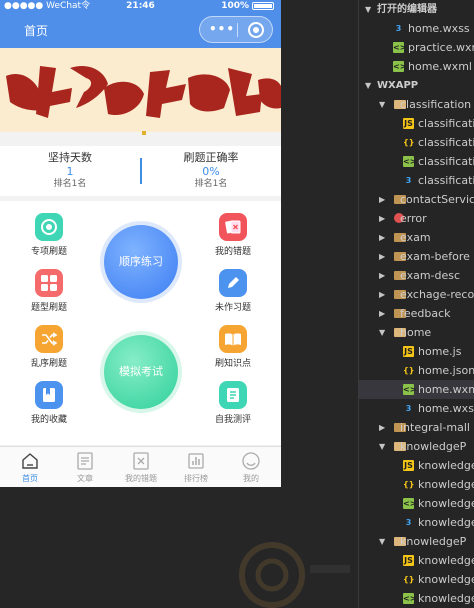  I want to click on tree-folder: ▶ error, so click(416, 218).